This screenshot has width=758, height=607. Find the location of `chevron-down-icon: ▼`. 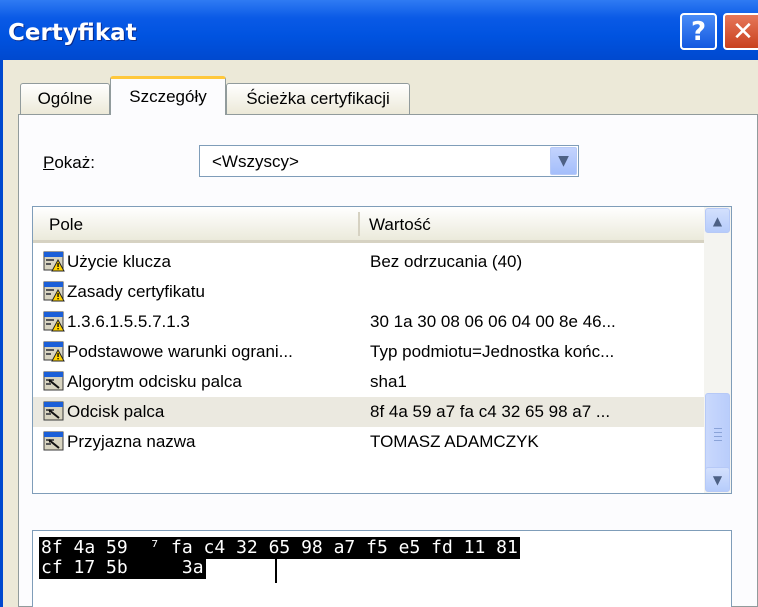

chevron-down-icon: ▼ is located at coordinates (563, 161).